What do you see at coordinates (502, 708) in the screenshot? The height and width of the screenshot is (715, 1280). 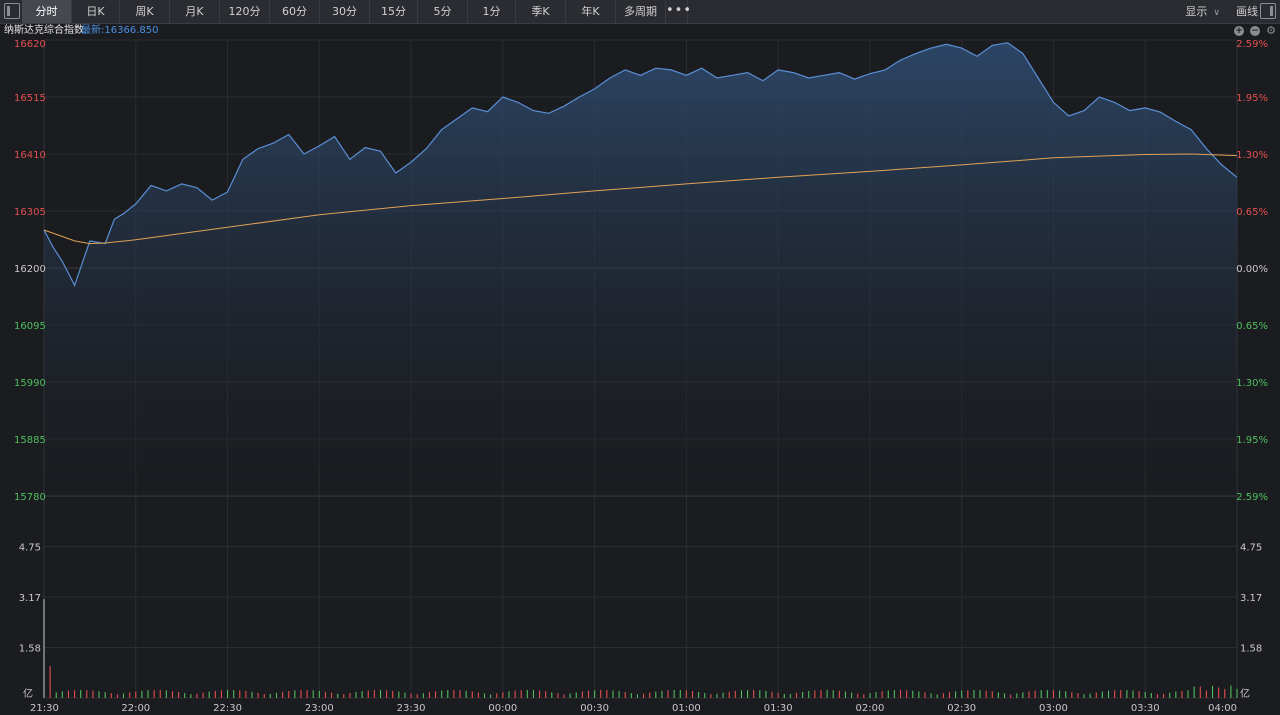 I see `time-tick-label: 00:00` at bounding box center [502, 708].